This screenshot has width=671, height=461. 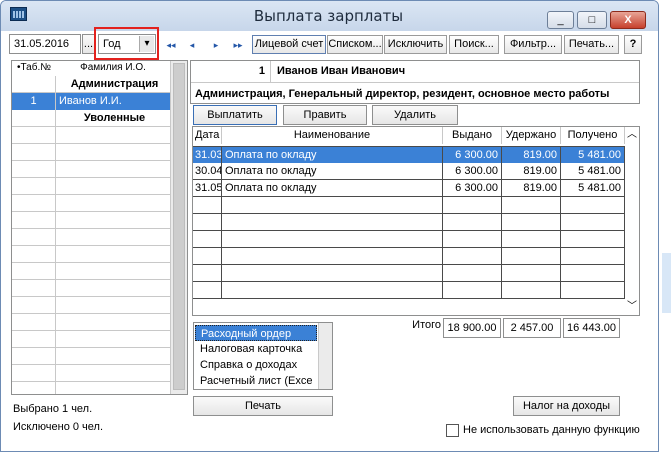 I want to click on date-input: 31.05.2016, so click(x=45, y=44).